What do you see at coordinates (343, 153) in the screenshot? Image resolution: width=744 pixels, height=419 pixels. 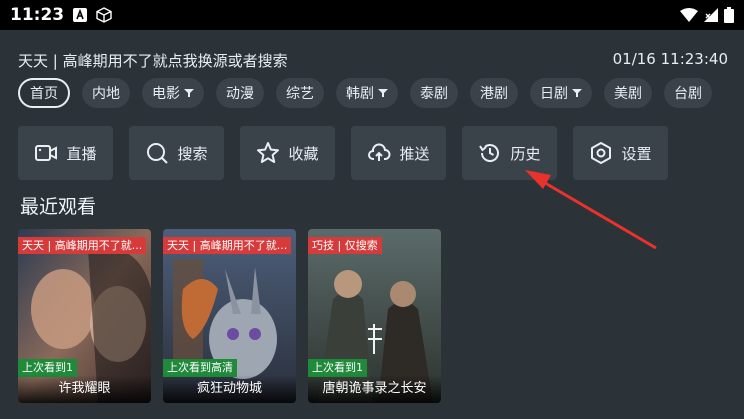 I see `action-tiles: 直播 搜索 收藏 推送 历史 设置` at bounding box center [343, 153].